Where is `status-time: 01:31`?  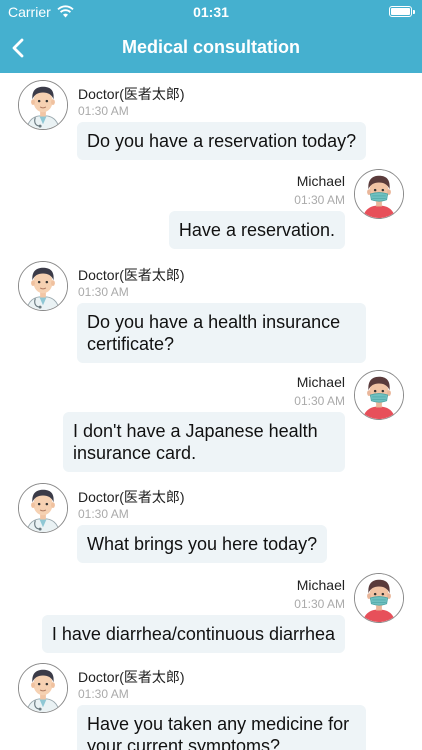 status-time: 01:31 is located at coordinates (211, 12).